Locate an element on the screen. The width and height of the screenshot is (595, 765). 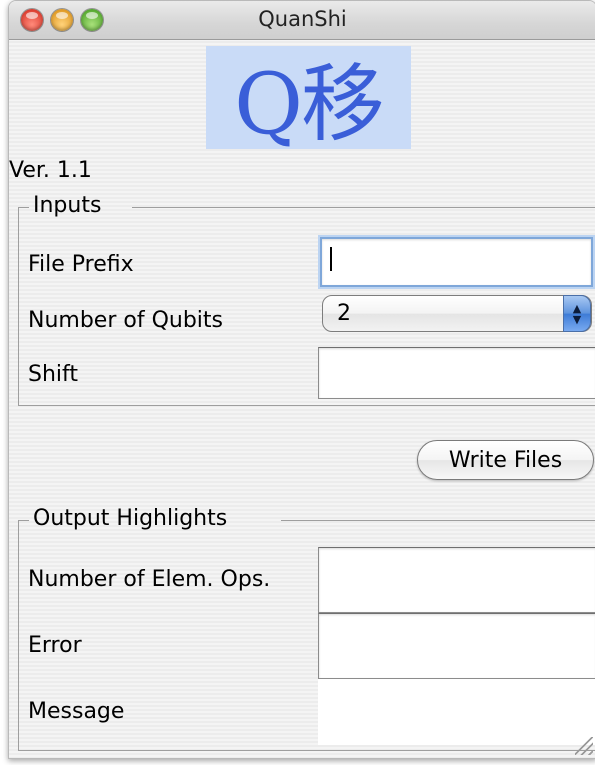
write-files-button: Write Files is located at coordinates (505, 460).